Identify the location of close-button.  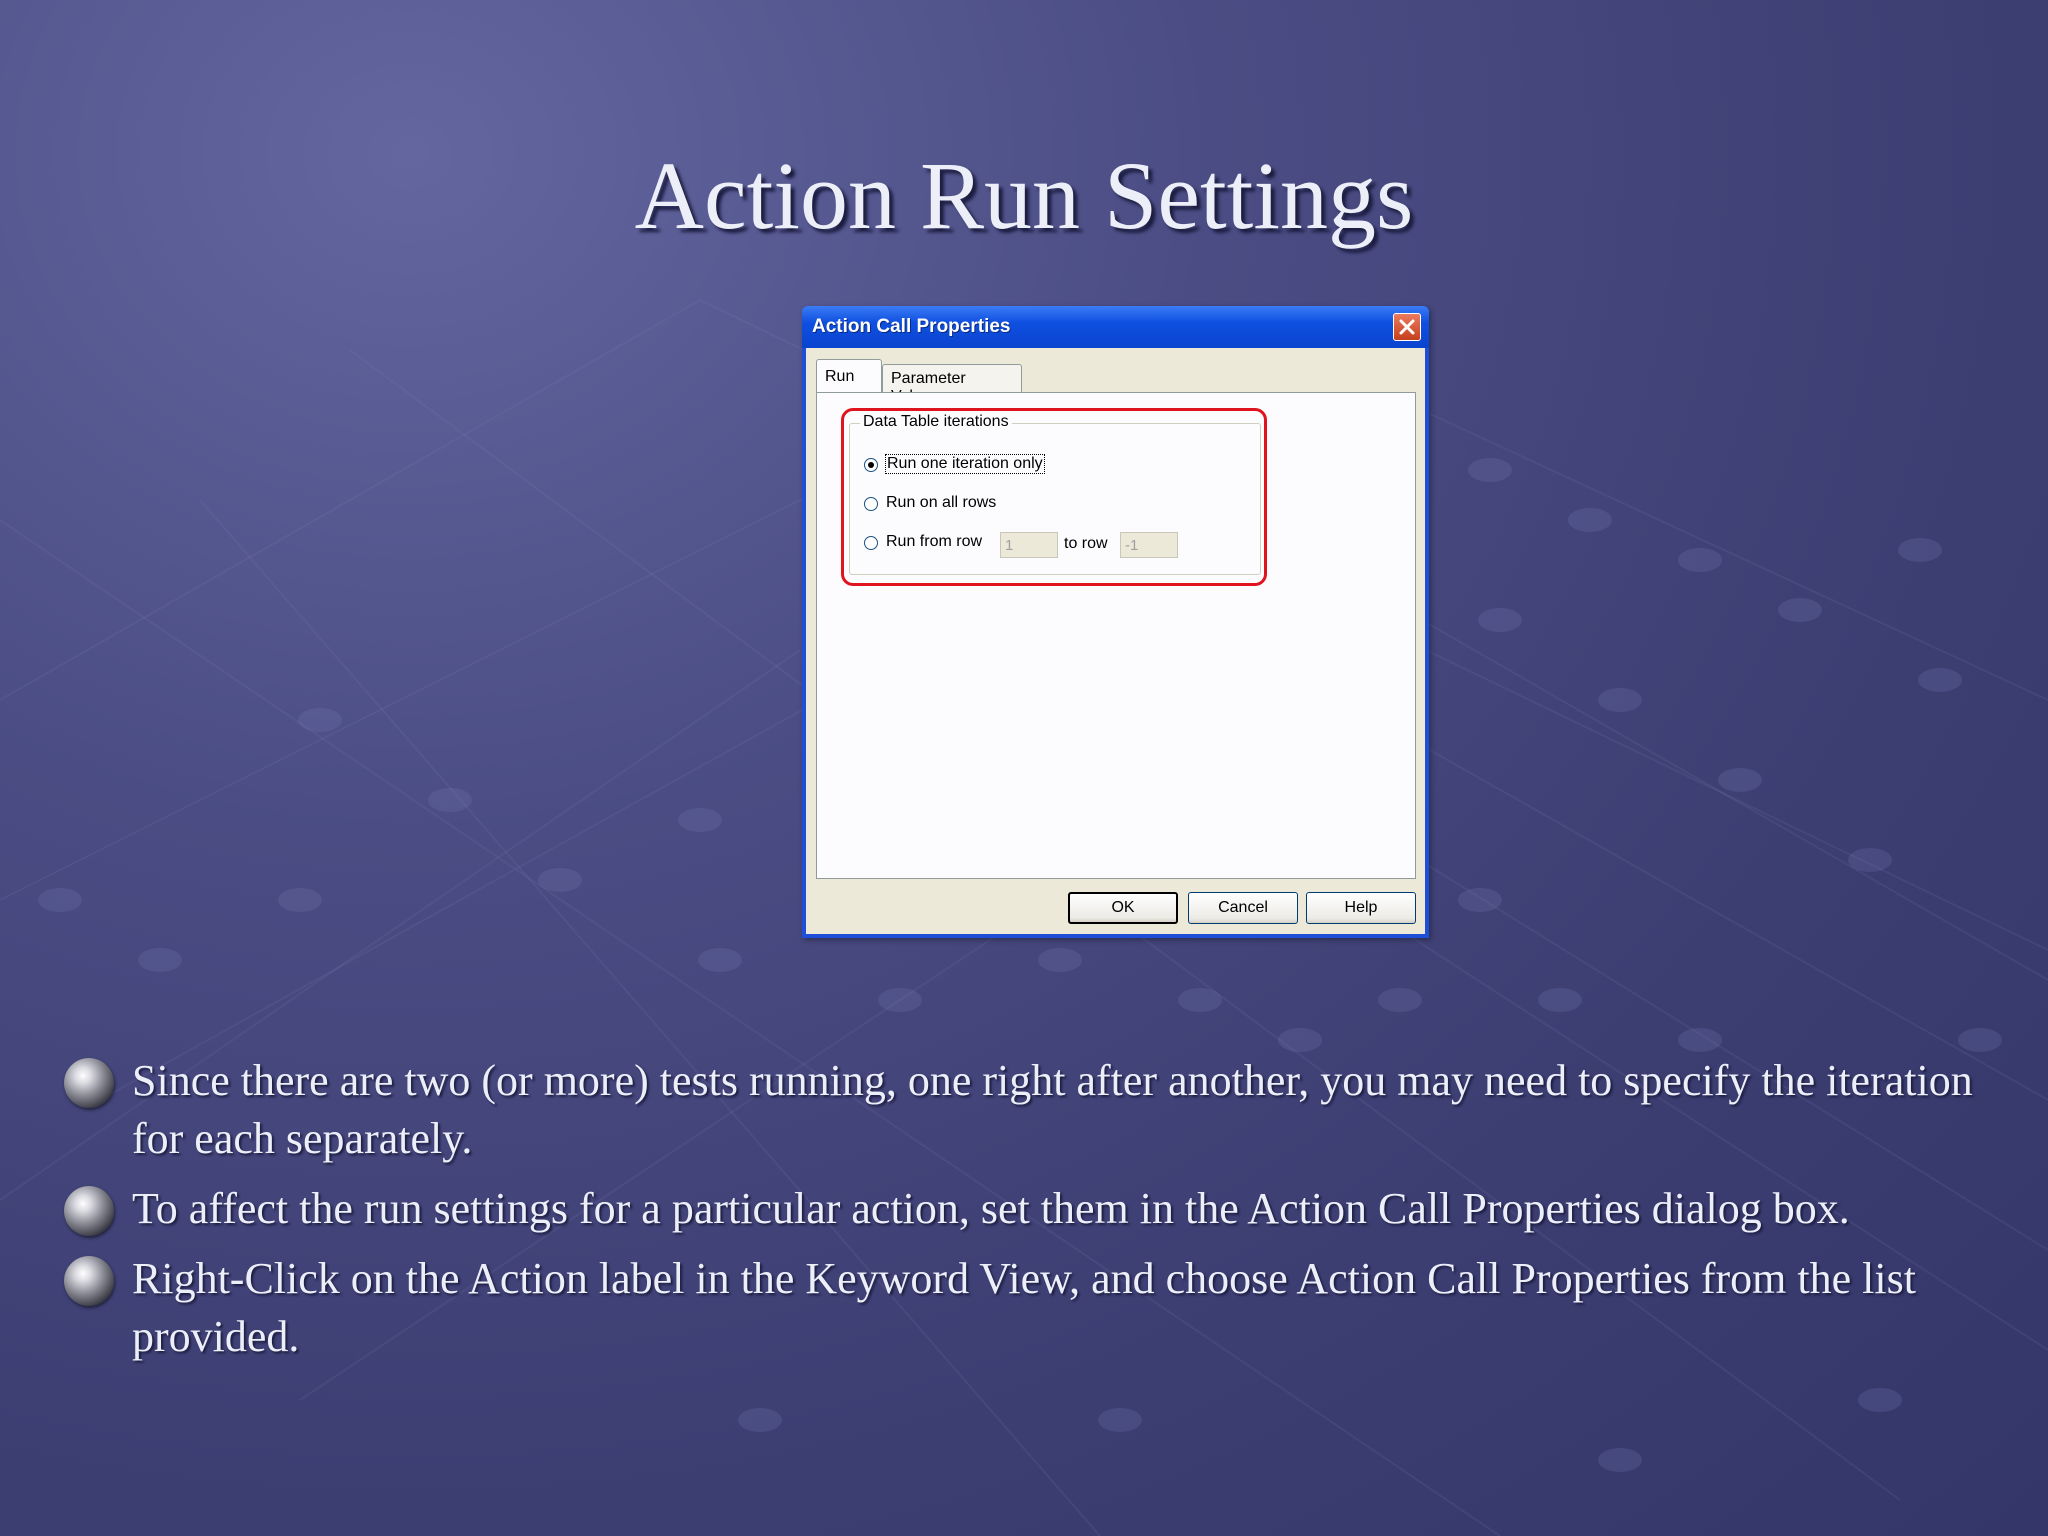
(1407, 327).